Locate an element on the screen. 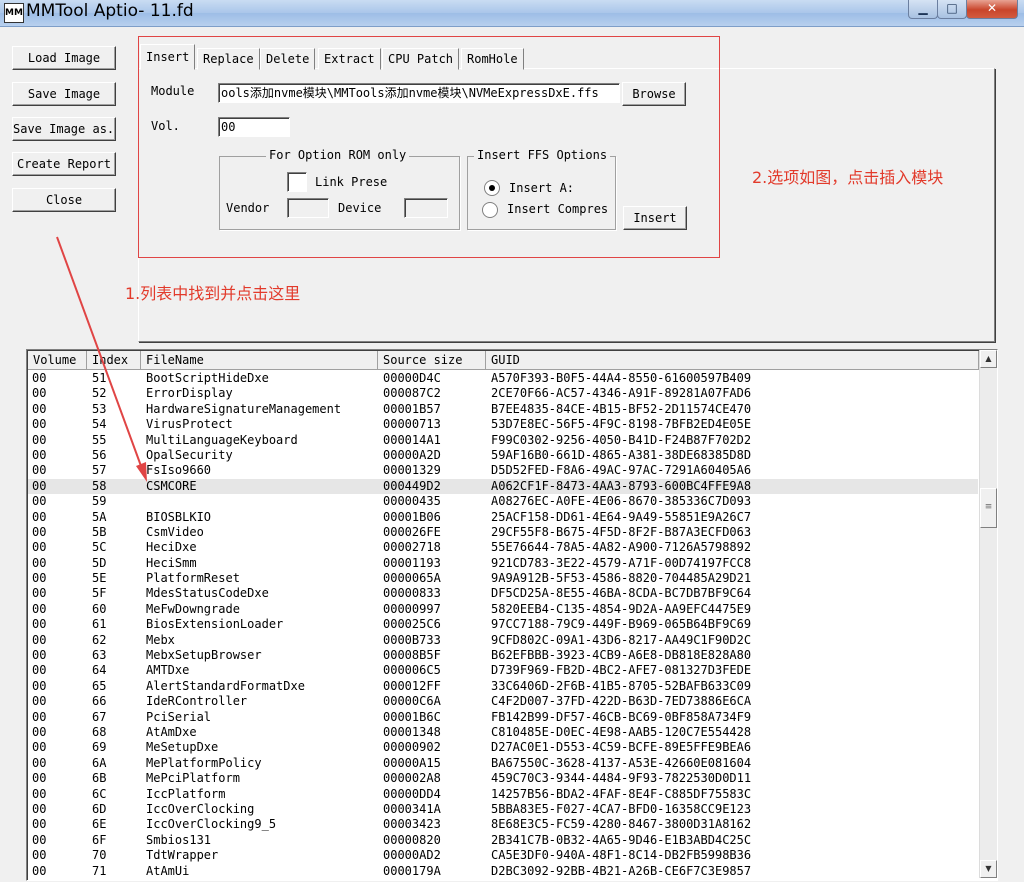  cell-filename: AtAmDxe is located at coordinates (171, 731).